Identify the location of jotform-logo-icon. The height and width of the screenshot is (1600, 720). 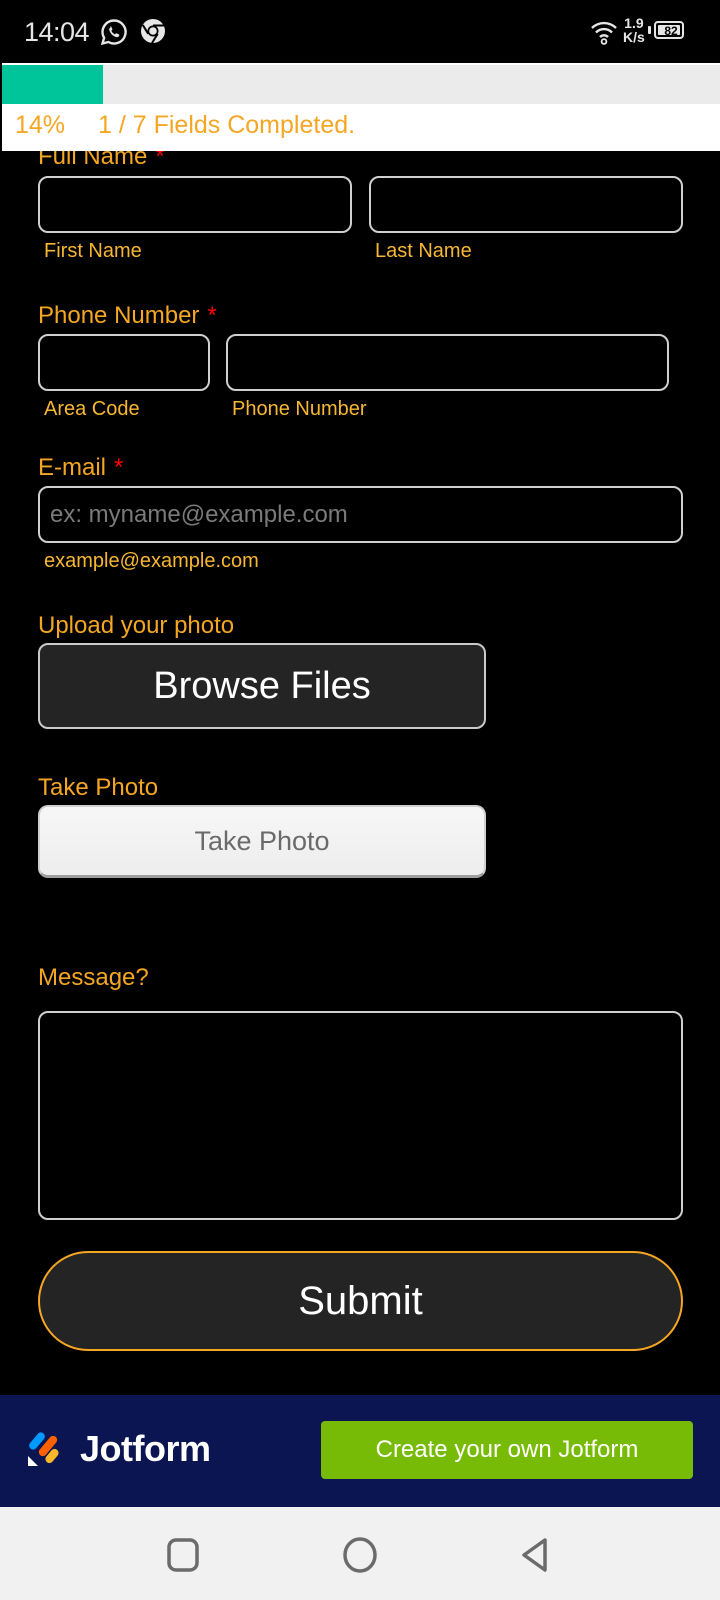
(43, 1449).